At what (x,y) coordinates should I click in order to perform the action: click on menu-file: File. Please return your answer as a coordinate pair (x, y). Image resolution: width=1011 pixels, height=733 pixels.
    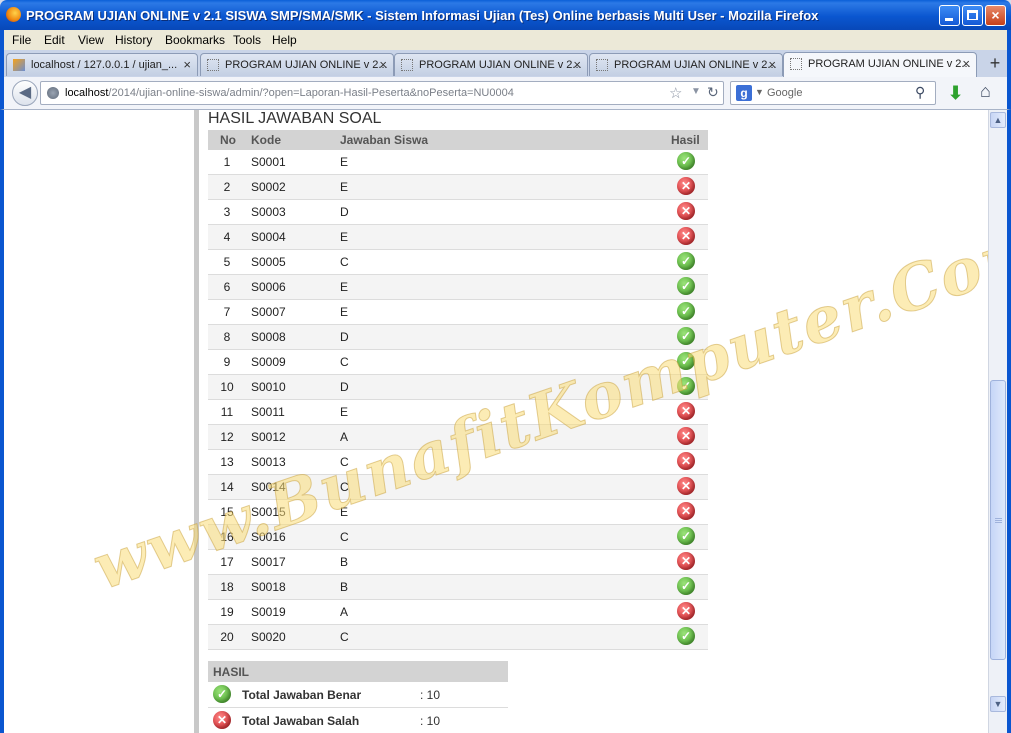
    Looking at the image, I should click on (21, 40).